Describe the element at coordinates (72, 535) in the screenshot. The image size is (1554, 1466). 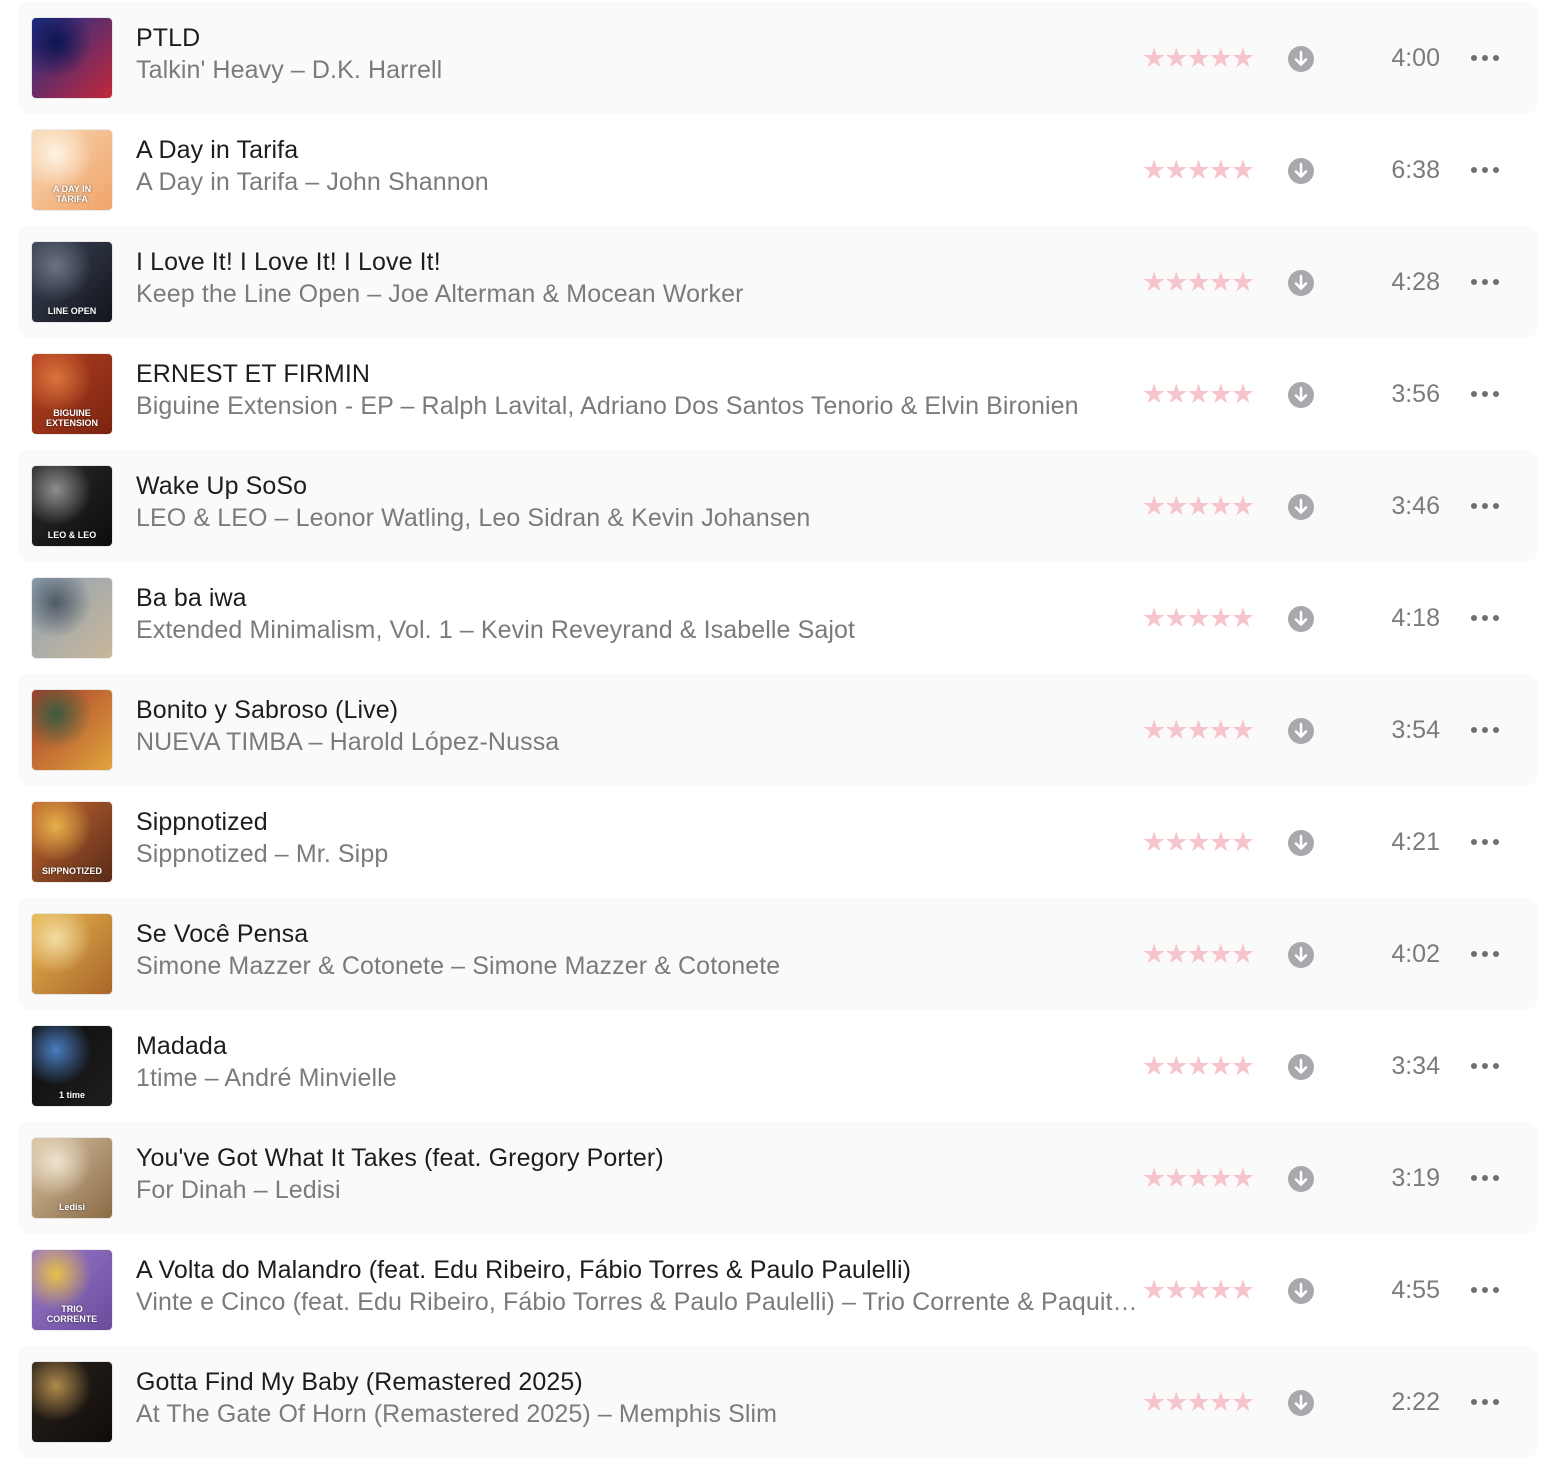
I see `album-artwork-caption: LEO & LEO` at that location.